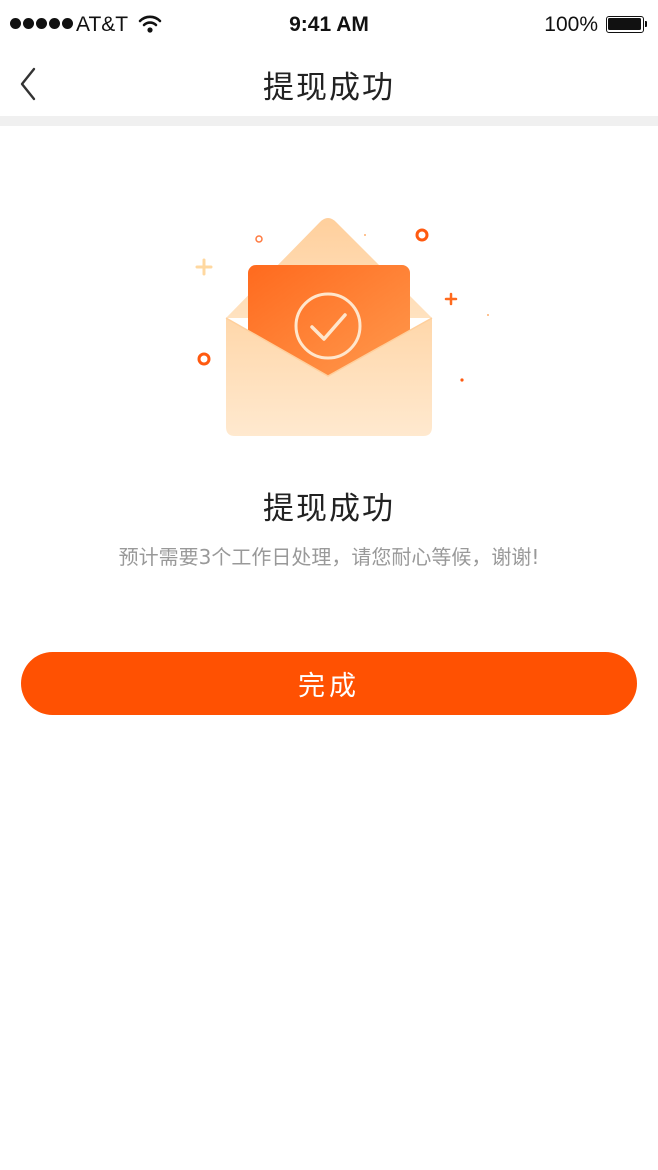  I want to click on battery-icon, so click(626, 24).